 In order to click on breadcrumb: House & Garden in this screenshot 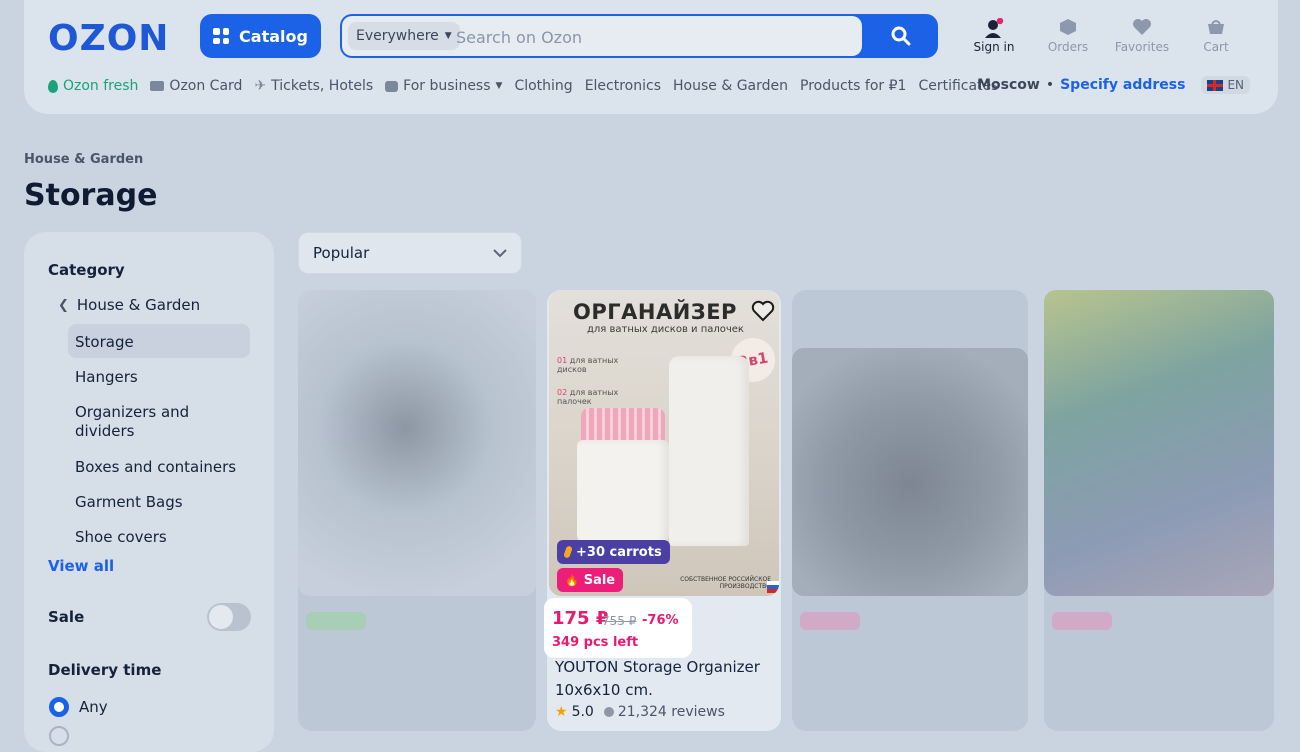, I will do `click(83, 159)`.